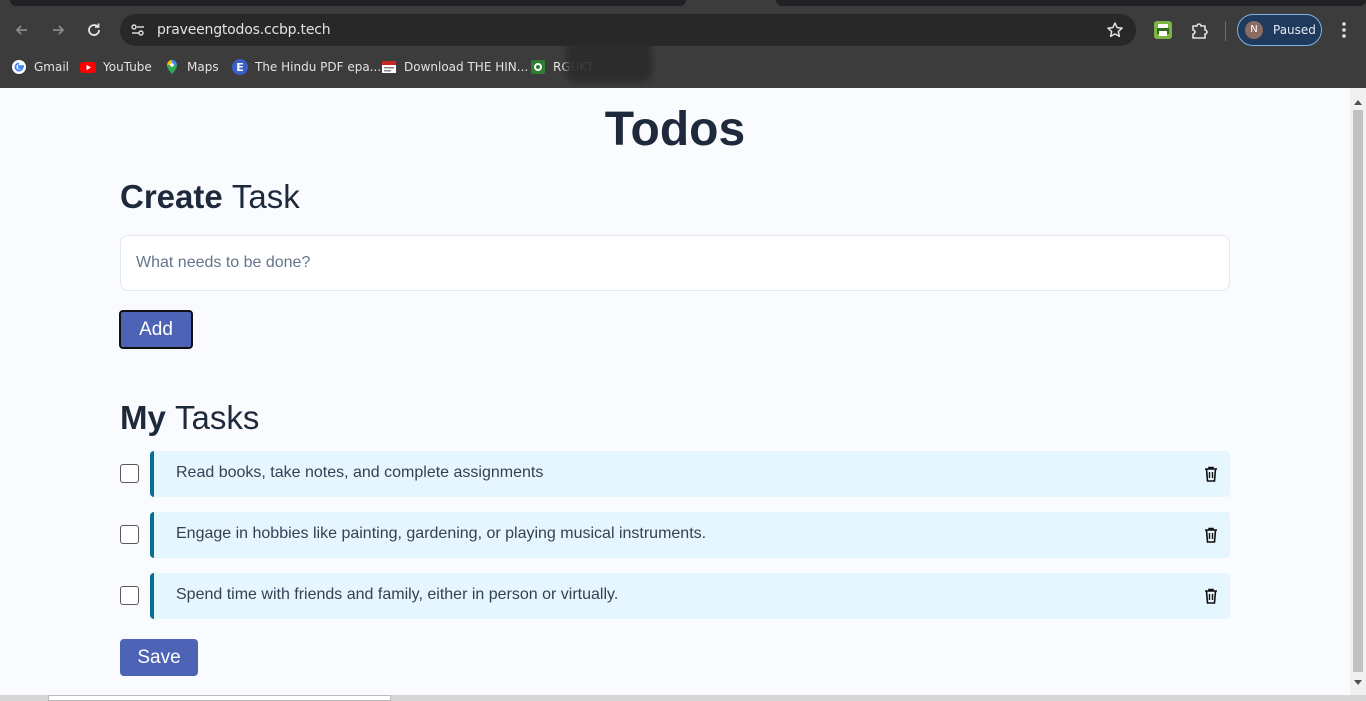 Image resolution: width=1366 pixels, height=701 pixels. What do you see at coordinates (675, 129) in the screenshot?
I see `page-title: Todos` at bounding box center [675, 129].